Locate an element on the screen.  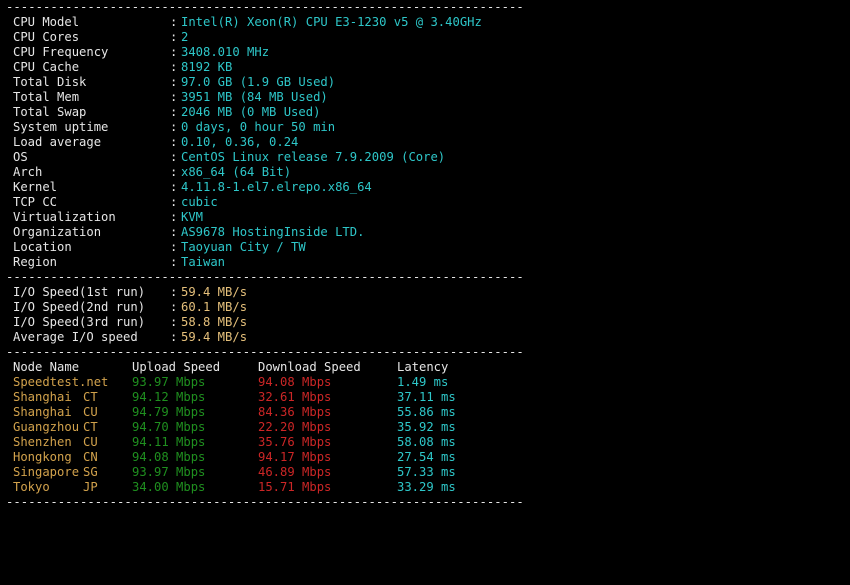
info-value: 2 is located at coordinates (185, 37).